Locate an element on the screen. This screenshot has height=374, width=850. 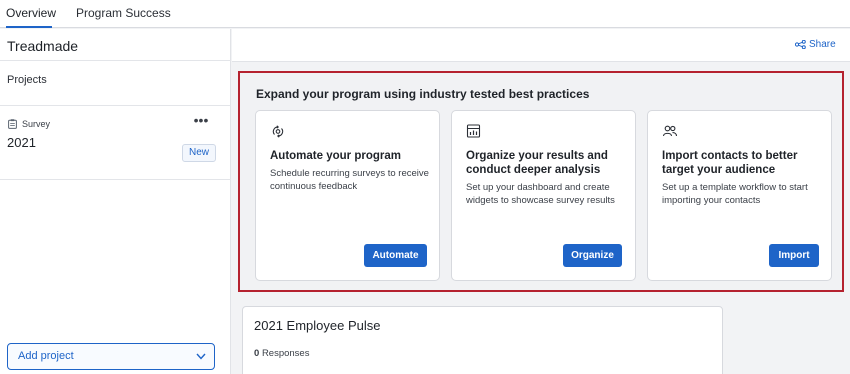
dashboard-icon is located at coordinates (473, 131).